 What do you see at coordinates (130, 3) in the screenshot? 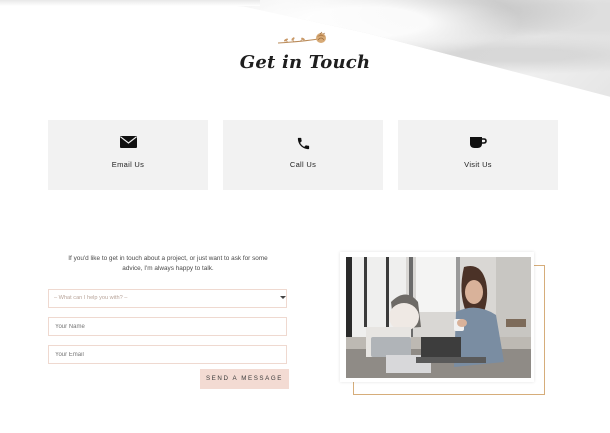
I see `top-shadow` at bounding box center [130, 3].